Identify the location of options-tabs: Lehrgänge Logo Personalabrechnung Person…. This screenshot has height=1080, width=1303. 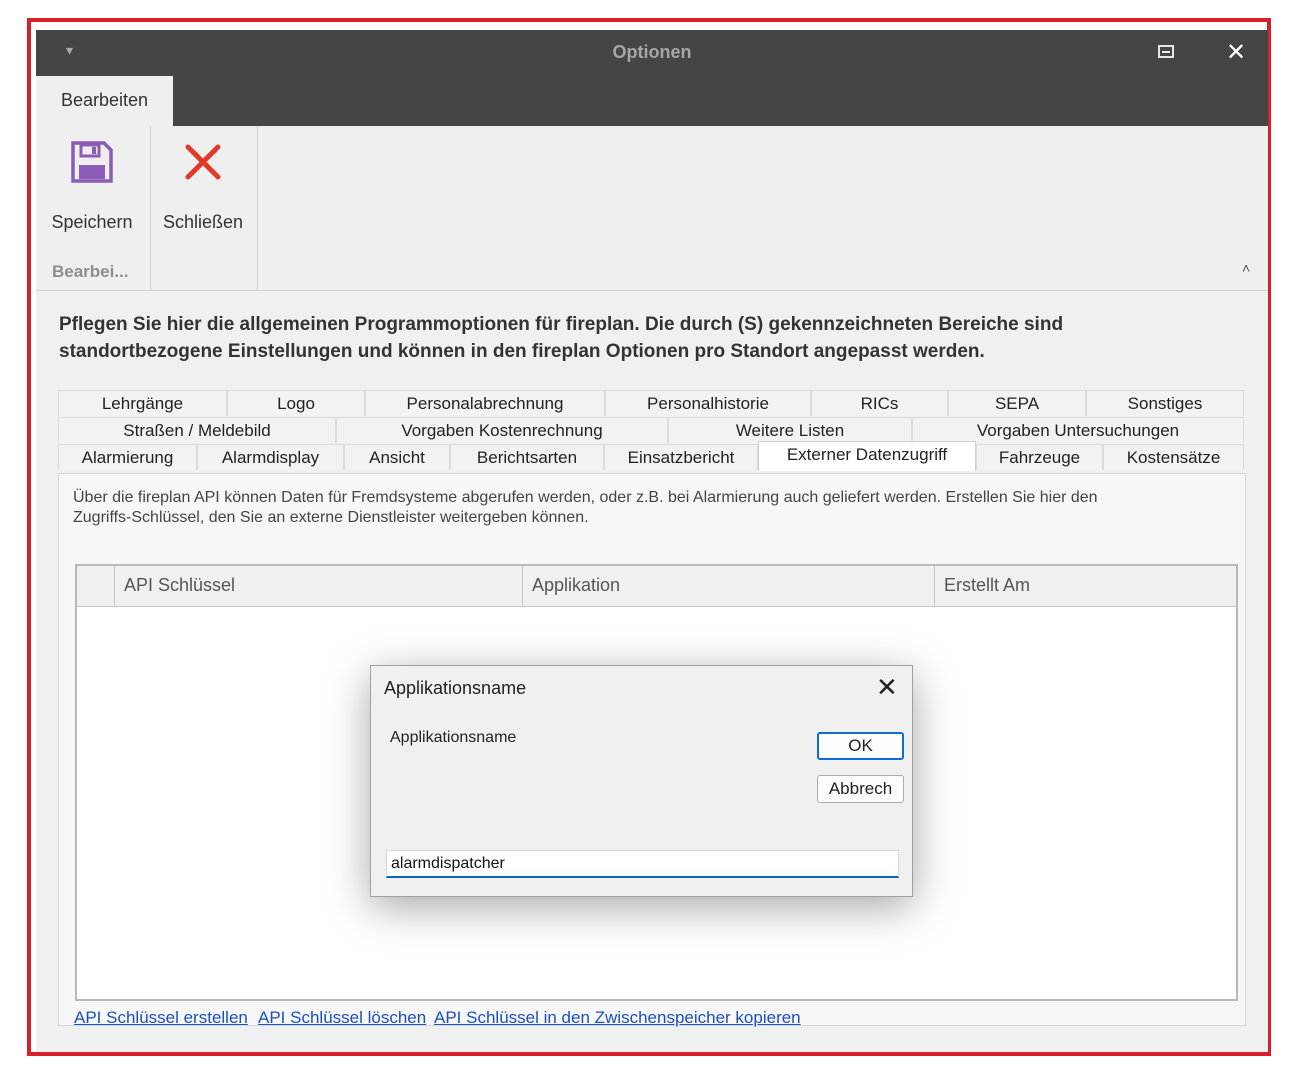
(651, 430).